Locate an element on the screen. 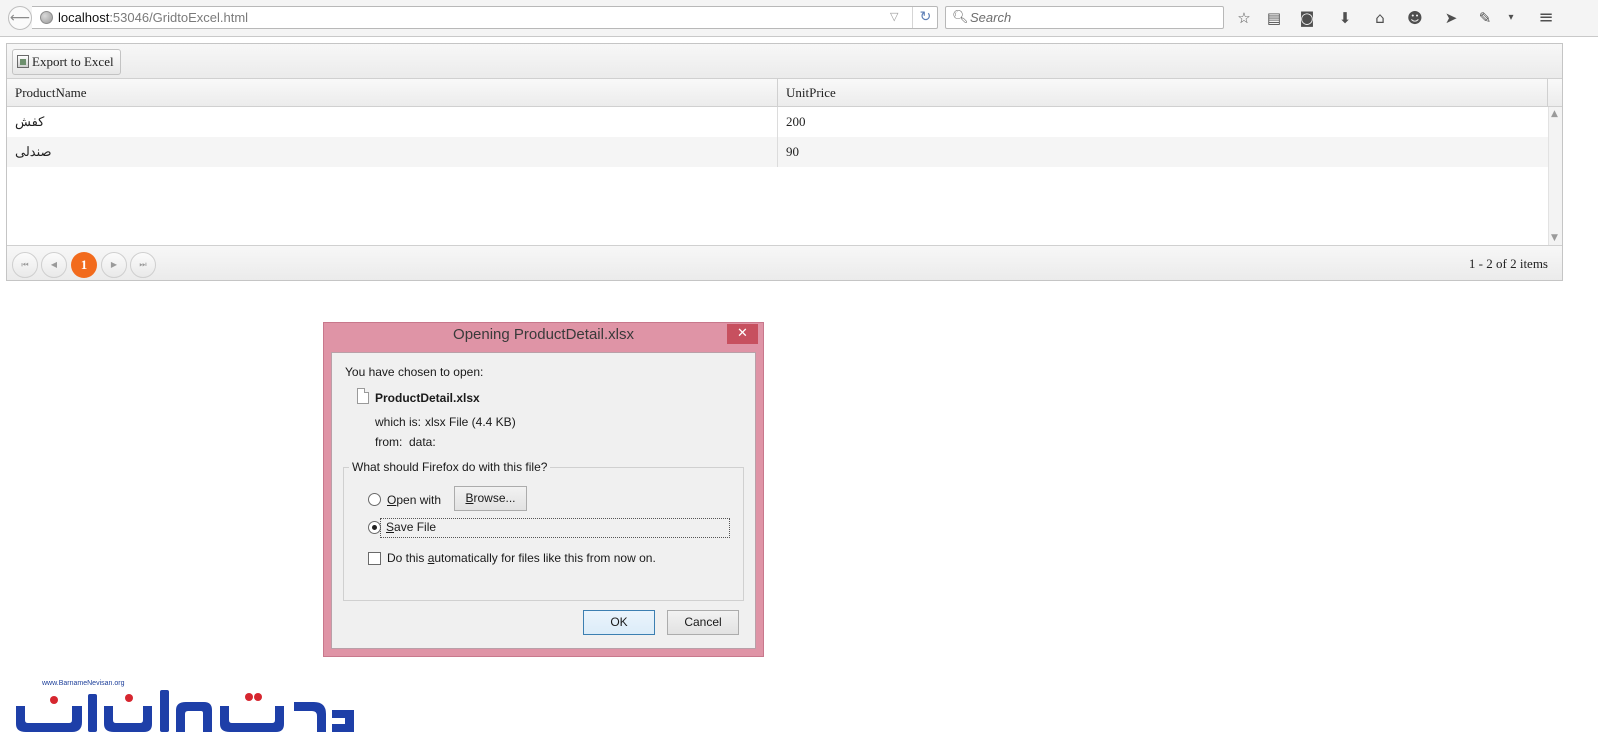 This screenshot has height=753, width=1598. grid-header: ProductName UnitPrice is located at coordinates (784, 93).